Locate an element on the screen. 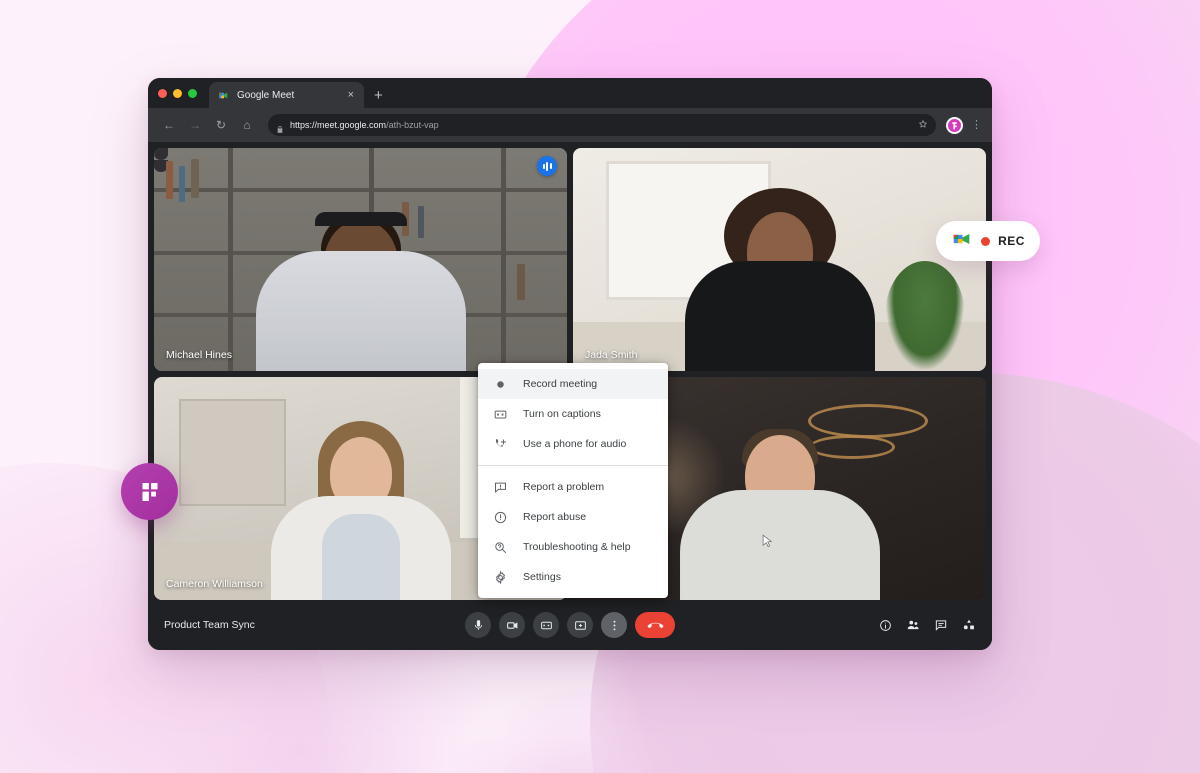 The image size is (1200, 773). troubleshooting-icon is located at coordinates (500, 547).